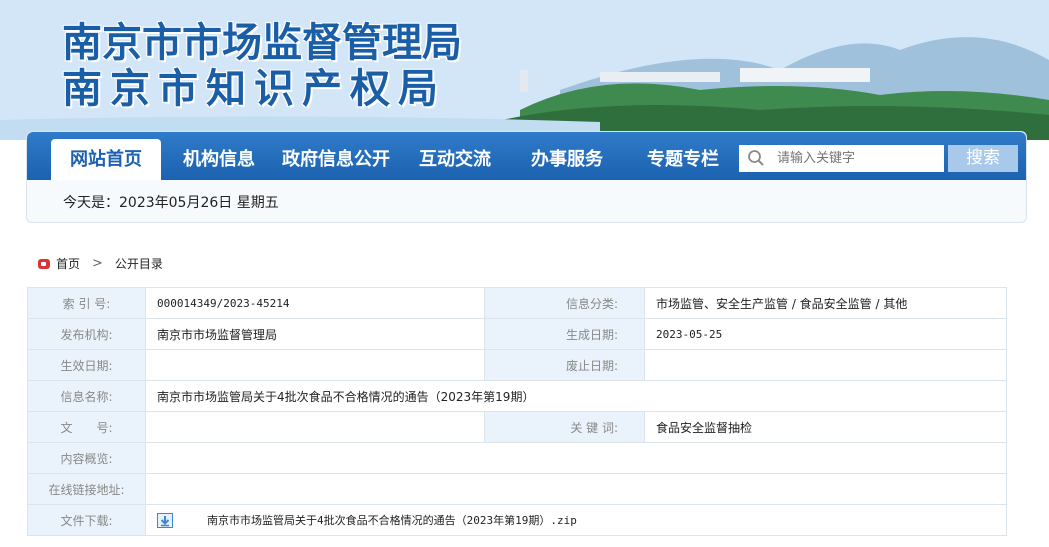 Image resolution: width=1049 pixels, height=547 pixels. I want to click on nav-item-services: 办事服务, so click(567, 159).